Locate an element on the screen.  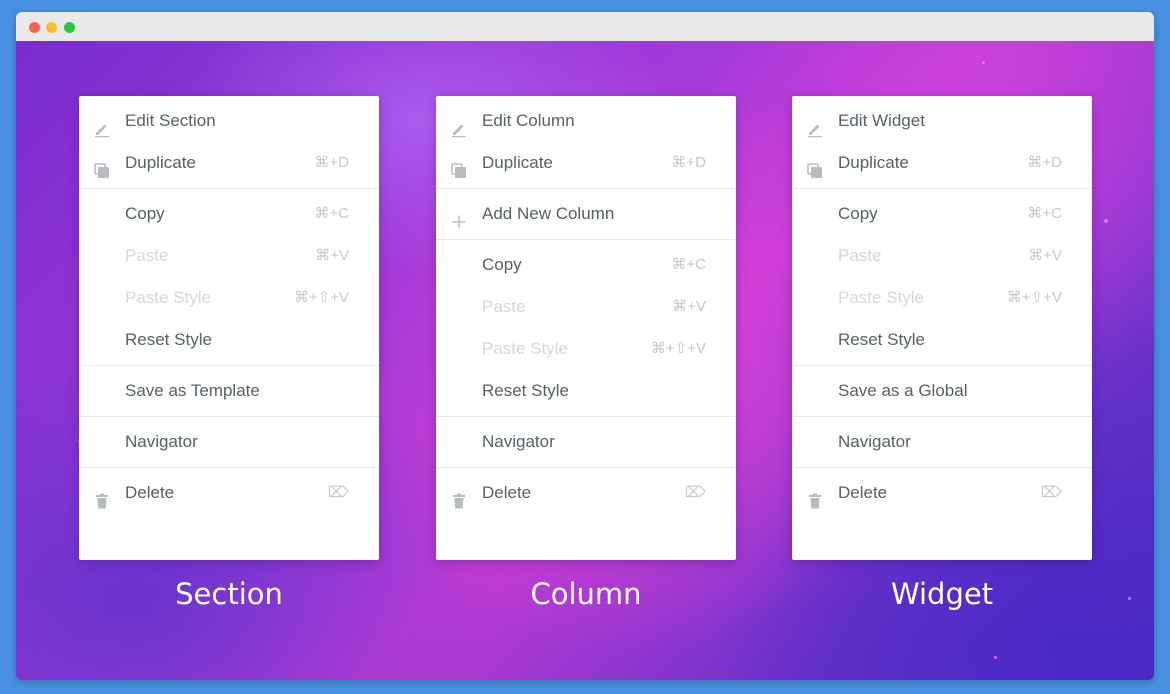
menu-item-save-as-a-global: Save as a Global is located at coordinates (942, 391).